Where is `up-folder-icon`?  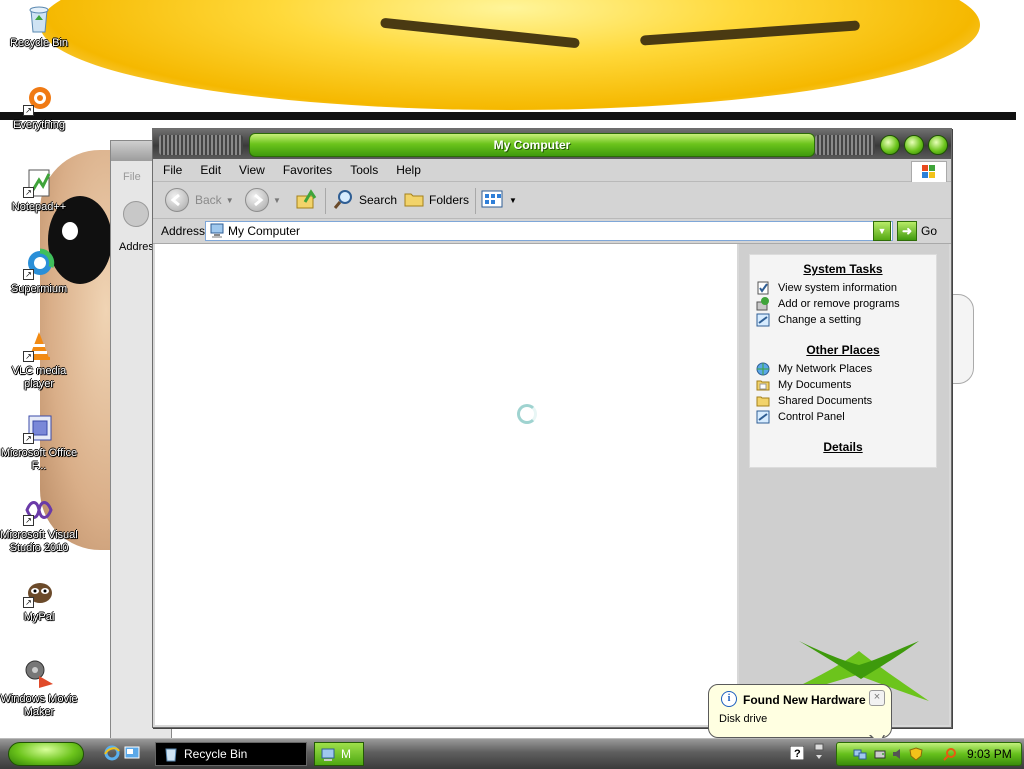
up-folder-icon is located at coordinates (306, 200).